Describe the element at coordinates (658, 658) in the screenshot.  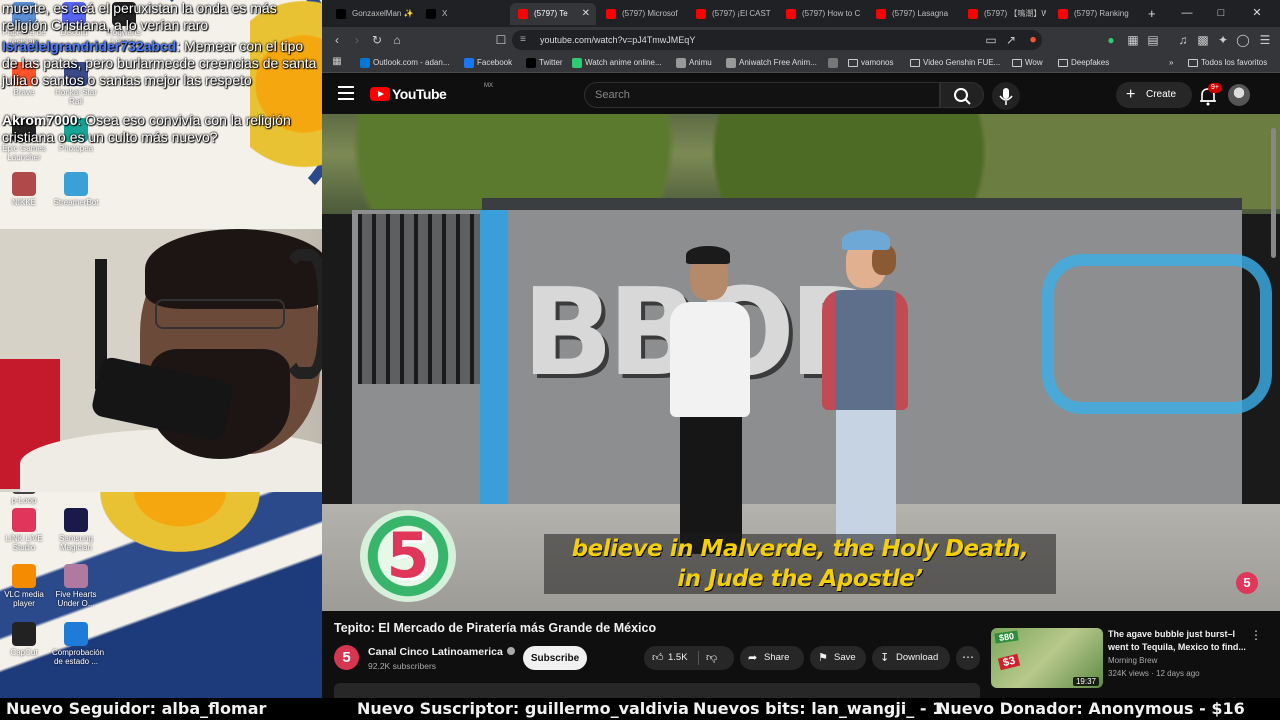
I see `thumbs-up-icon: 👍︎` at that location.